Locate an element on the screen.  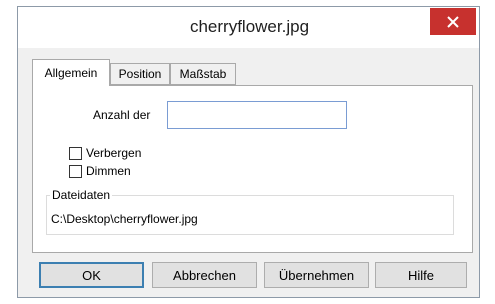
apply-button-label: Übernehmen is located at coordinates (316, 275).